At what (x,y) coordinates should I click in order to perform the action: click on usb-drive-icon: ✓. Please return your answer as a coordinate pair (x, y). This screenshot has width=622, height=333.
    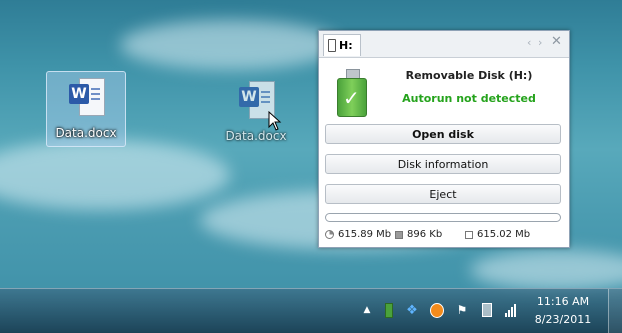
    Looking at the image, I should click on (352, 93).